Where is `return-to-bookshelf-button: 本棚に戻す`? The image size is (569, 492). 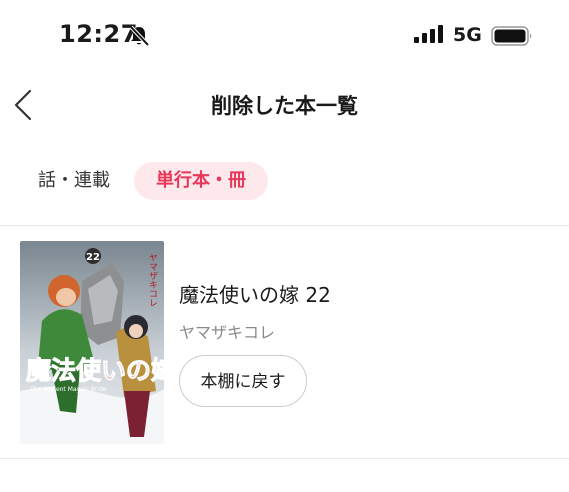 return-to-bookshelf-button: 本棚に戻す is located at coordinates (243, 381).